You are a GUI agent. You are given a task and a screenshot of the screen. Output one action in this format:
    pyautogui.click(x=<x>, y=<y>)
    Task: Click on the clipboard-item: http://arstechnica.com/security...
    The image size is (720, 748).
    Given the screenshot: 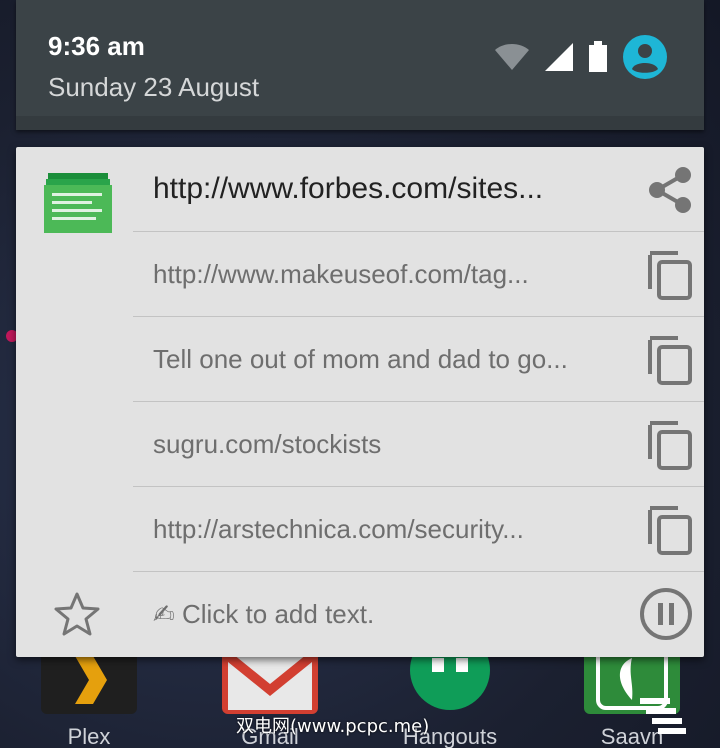 What is the action you would take?
    pyautogui.click(x=418, y=529)
    